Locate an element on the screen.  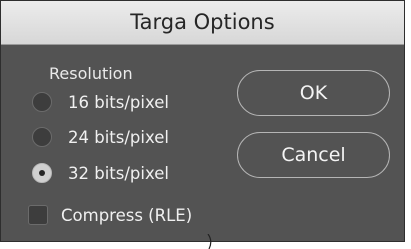
radio-16-bits: 16 bits/pixel is located at coordinates (100, 102).